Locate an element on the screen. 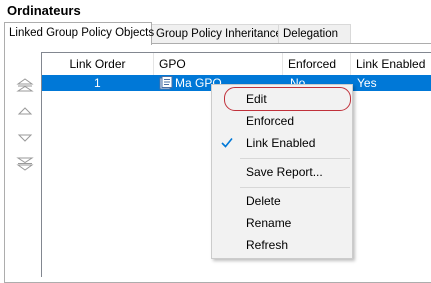 This screenshot has width=431, height=283. move-to-top-icon is located at coordinates (25, 85).